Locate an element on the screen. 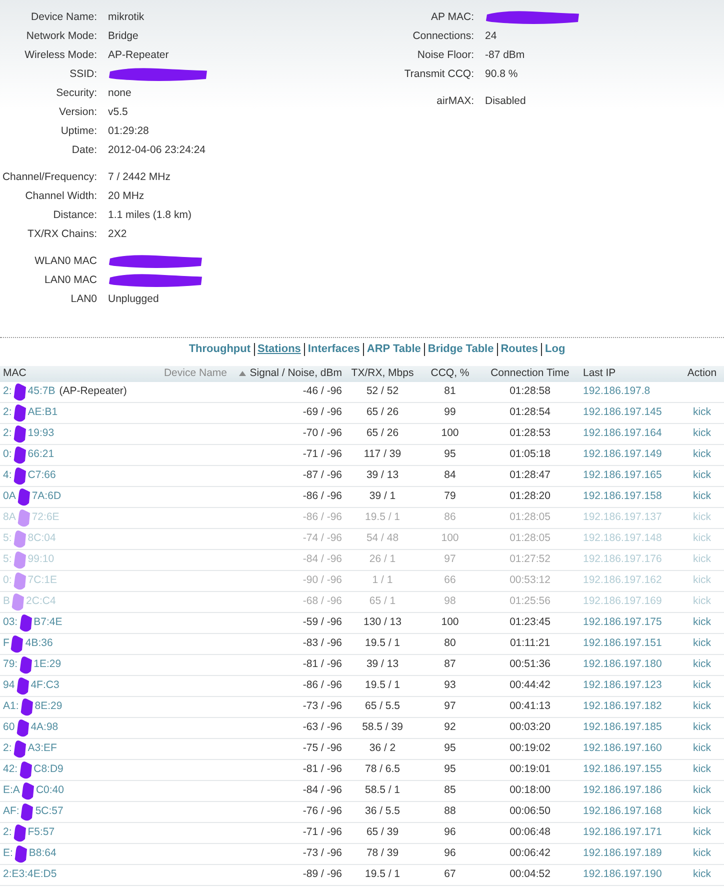 This screenshot has width=724, height=890. mac-address-start: 0: is located at coordinates (7, 454).